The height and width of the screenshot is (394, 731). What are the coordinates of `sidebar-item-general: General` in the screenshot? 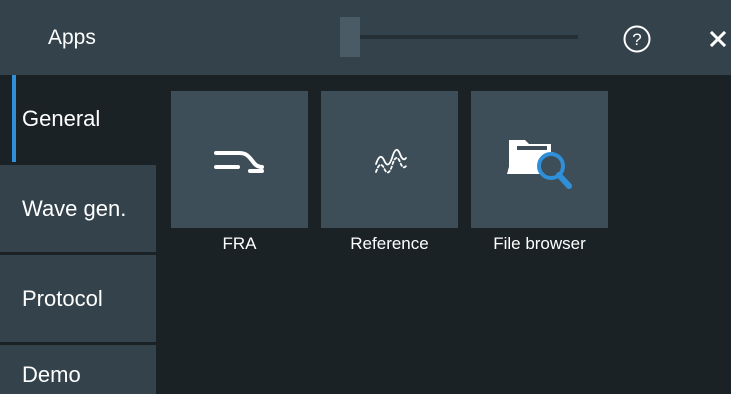 It's located at (78, 118).